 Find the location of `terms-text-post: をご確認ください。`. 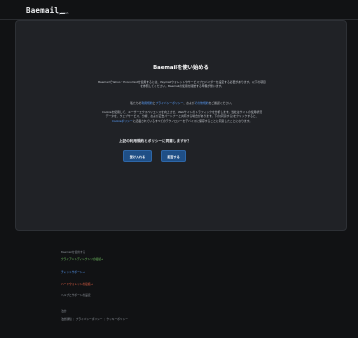

terms-text-post: をご確認ください。 is located at coordinates (221, 103).